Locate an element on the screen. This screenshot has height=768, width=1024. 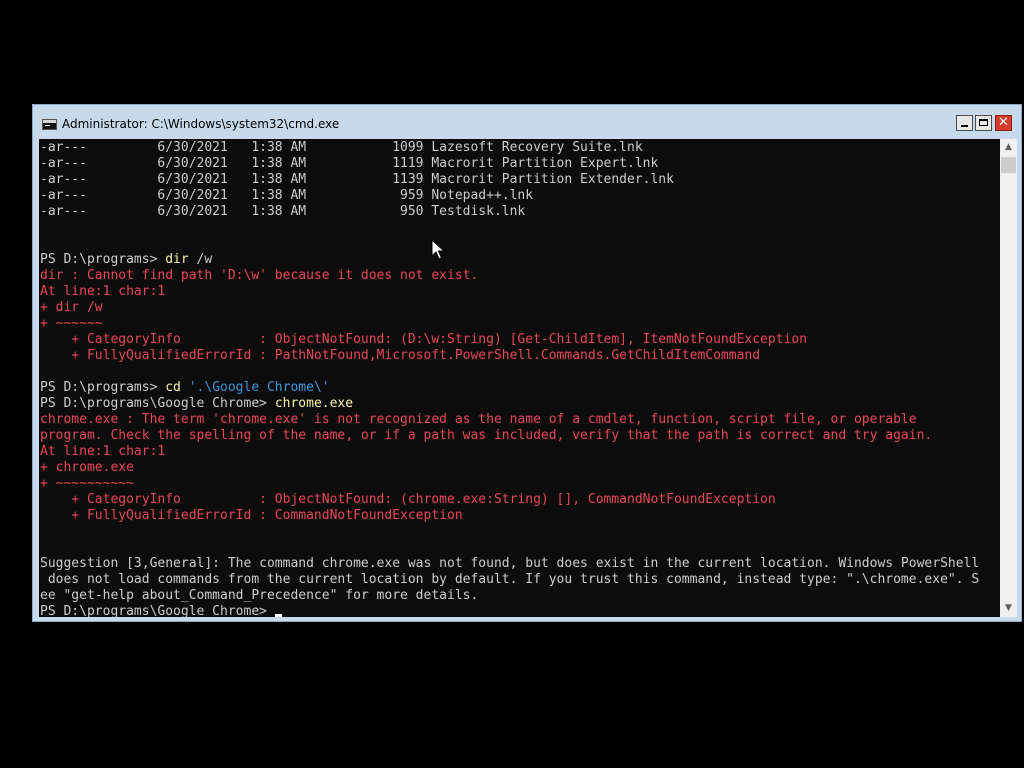
scrollbar-thumb is located at coordinates (1008, 165).